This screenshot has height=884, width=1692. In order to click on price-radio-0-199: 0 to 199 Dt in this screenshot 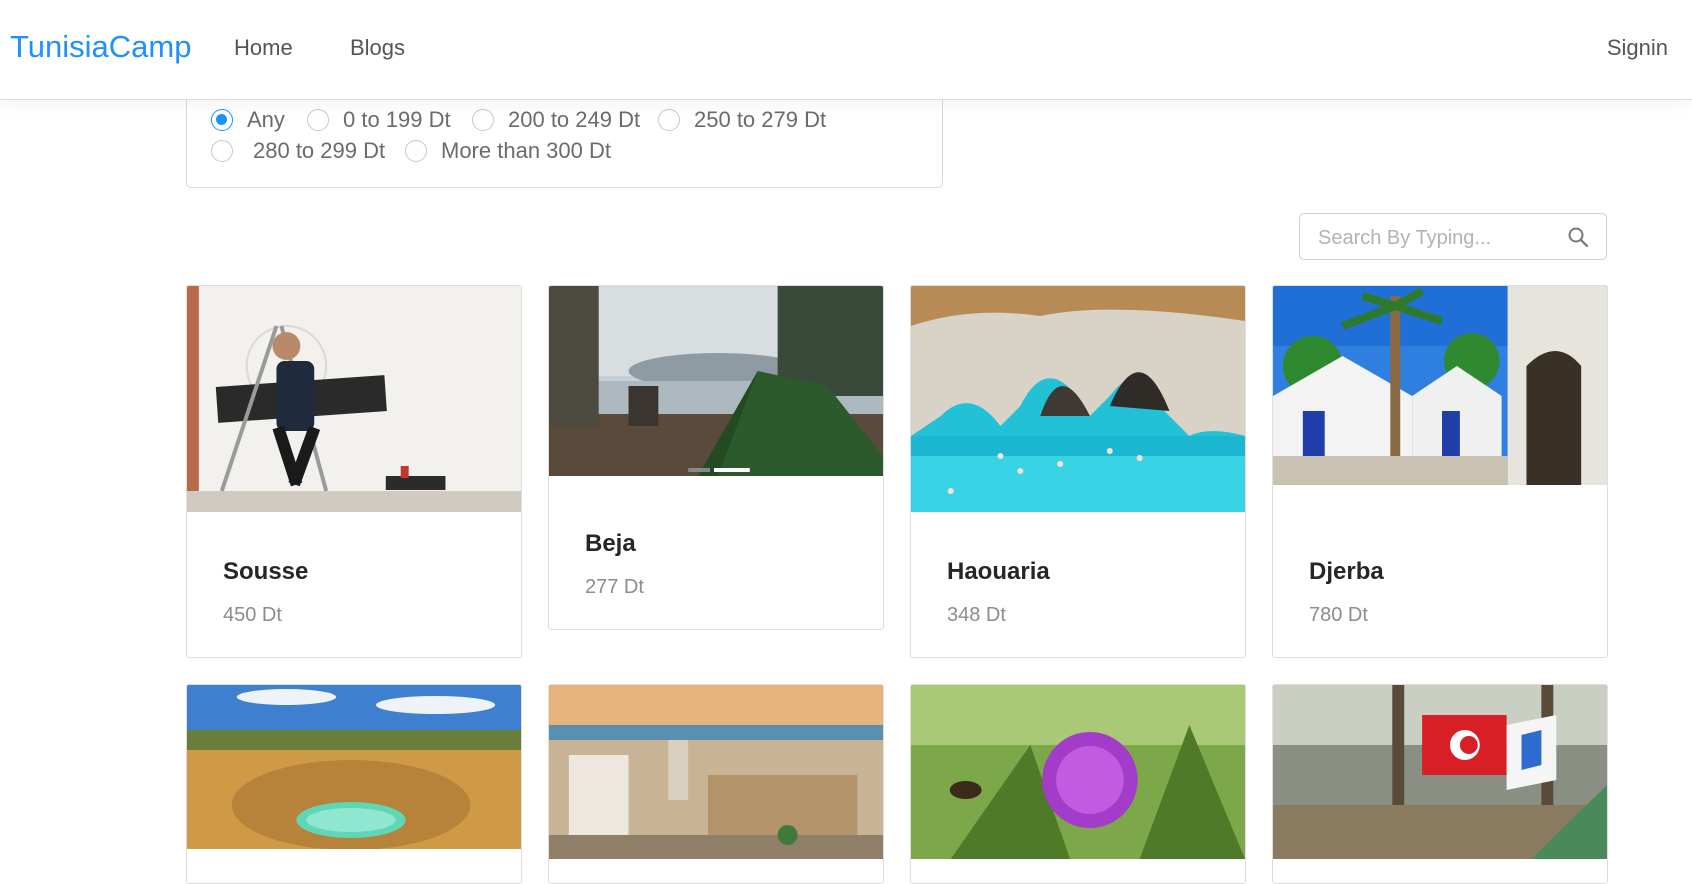, I will do `click(379, 120)`.